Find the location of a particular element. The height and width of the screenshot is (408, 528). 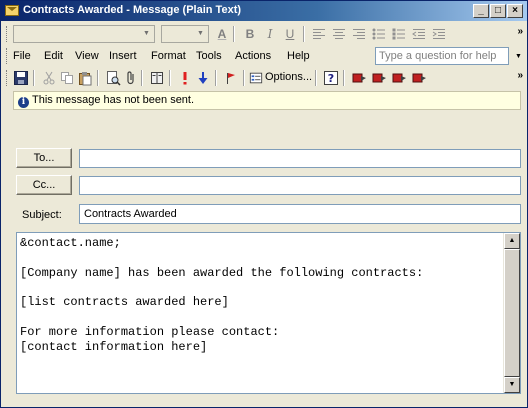

align-center-icon is located at coordinates (339, 34).